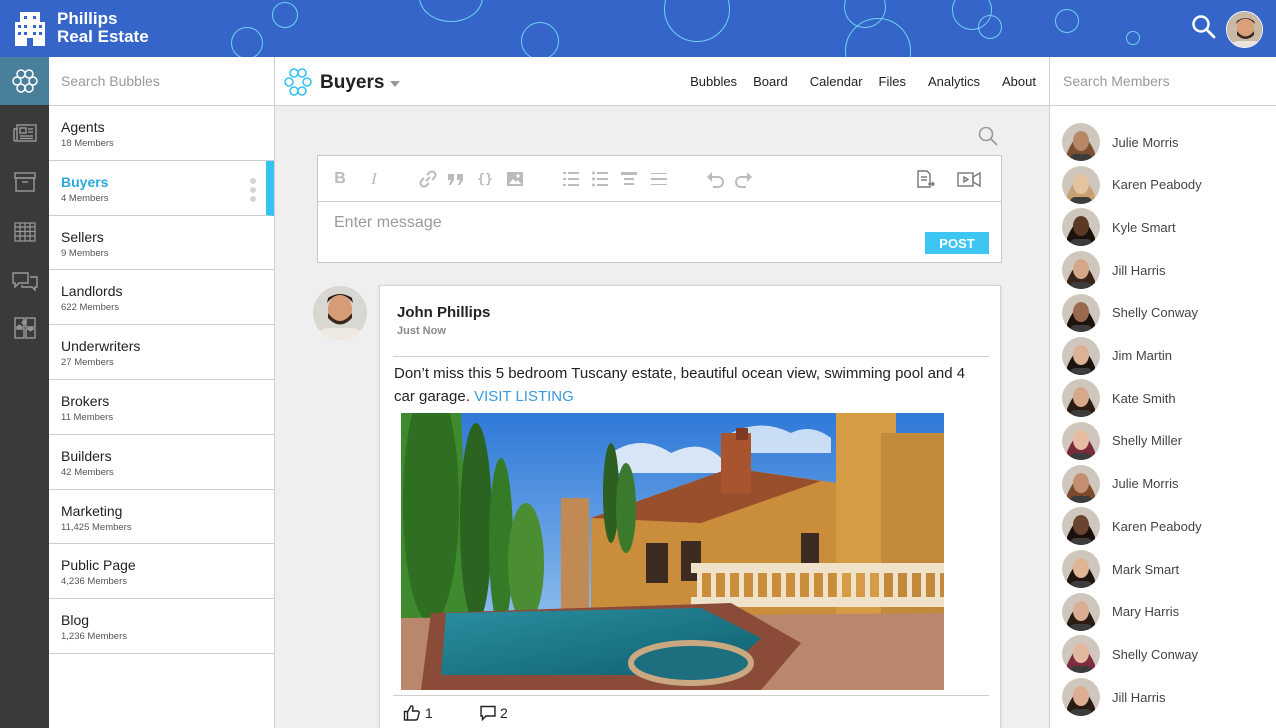  I want to click on rail-chat, so click(24, 281).